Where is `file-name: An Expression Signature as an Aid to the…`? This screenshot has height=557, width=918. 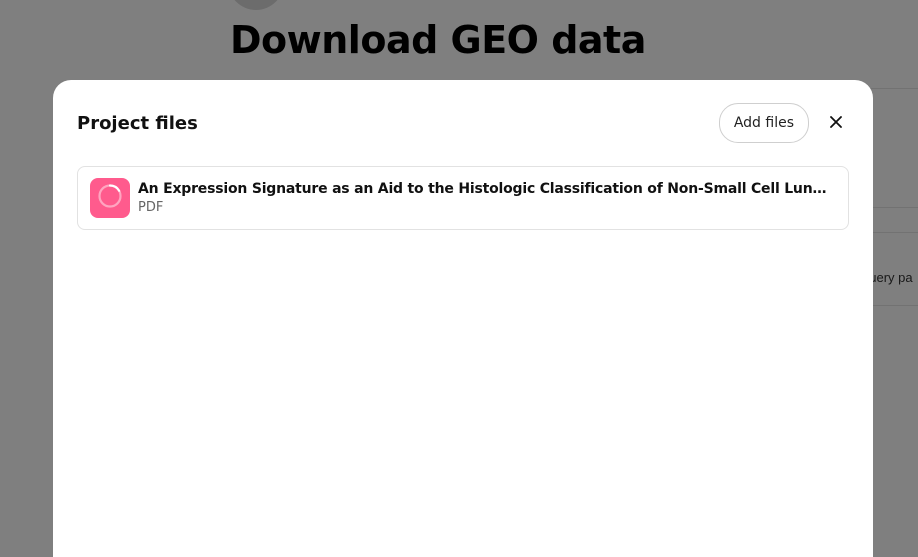 file-name: An Expression Signature as an Aid to the… is located at coordinates (487, 189).